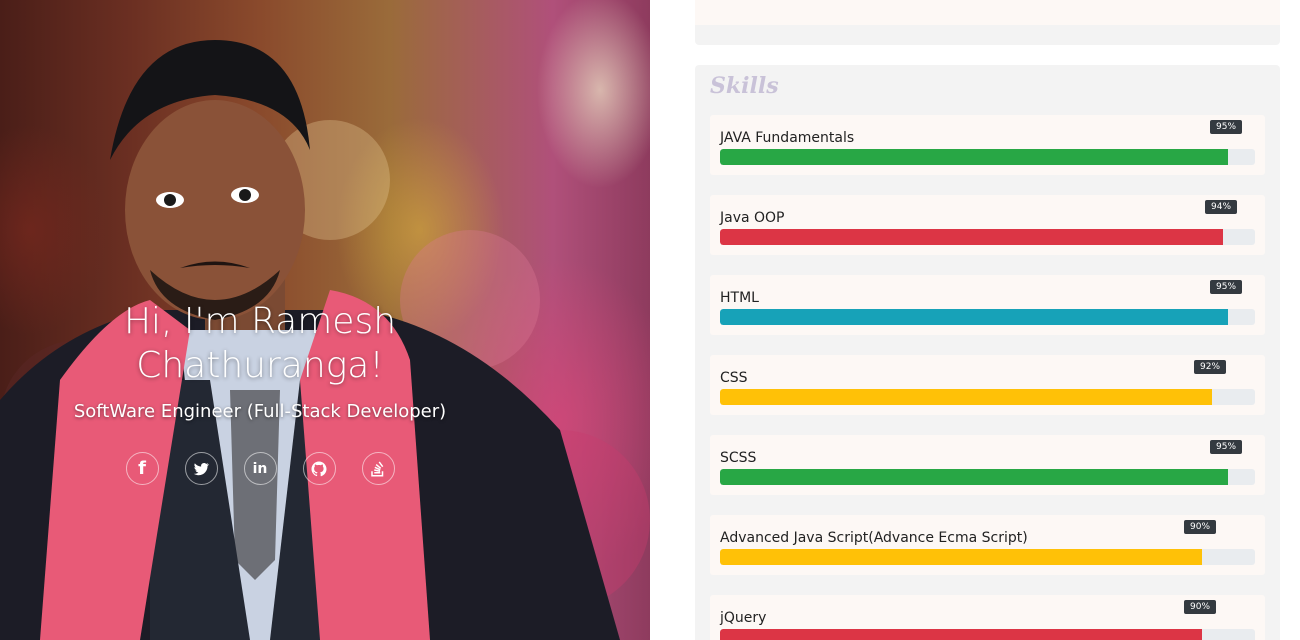 The height and width of the screenshot is (640, 1300). I want to click on skill-item: SCSS 95%, so click(987, 465).